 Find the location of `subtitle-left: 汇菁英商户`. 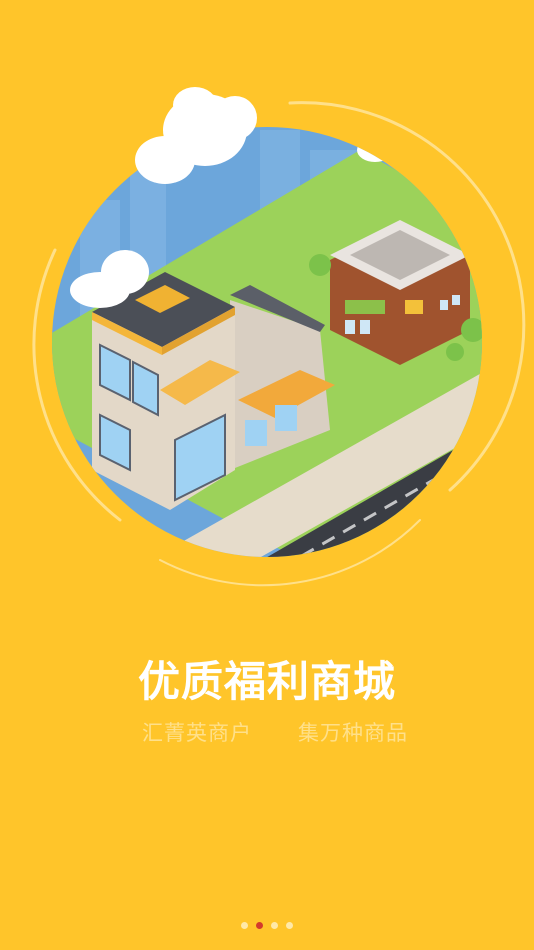

subtitle-left: 汇菁英商户 is located at coordinates (197, 733).